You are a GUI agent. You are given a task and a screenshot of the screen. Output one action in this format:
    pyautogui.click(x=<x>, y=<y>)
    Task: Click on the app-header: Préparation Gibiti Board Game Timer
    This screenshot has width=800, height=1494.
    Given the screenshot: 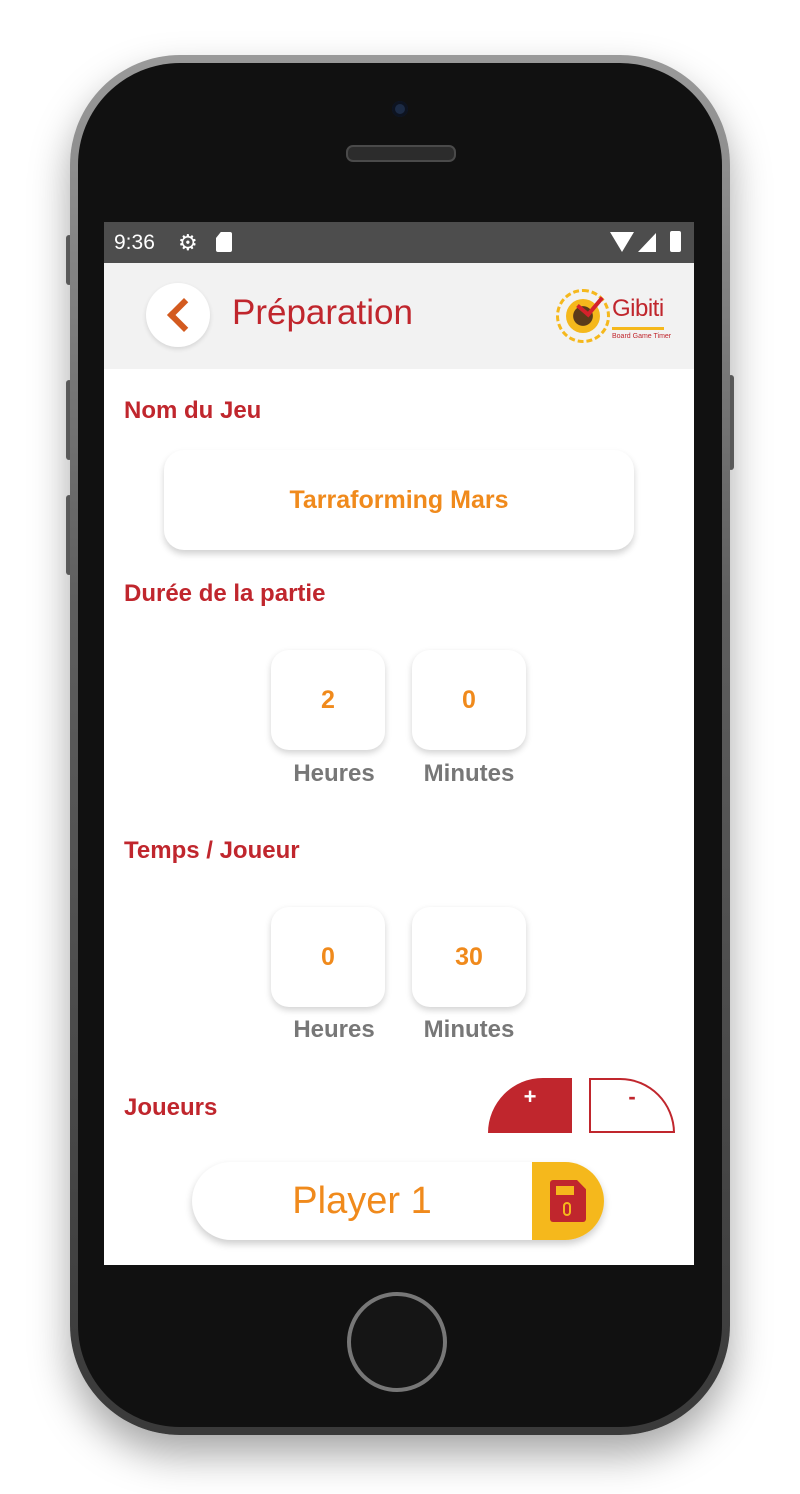 What is the action you would take?
    pyautogui.click(x=399, y=316)
    